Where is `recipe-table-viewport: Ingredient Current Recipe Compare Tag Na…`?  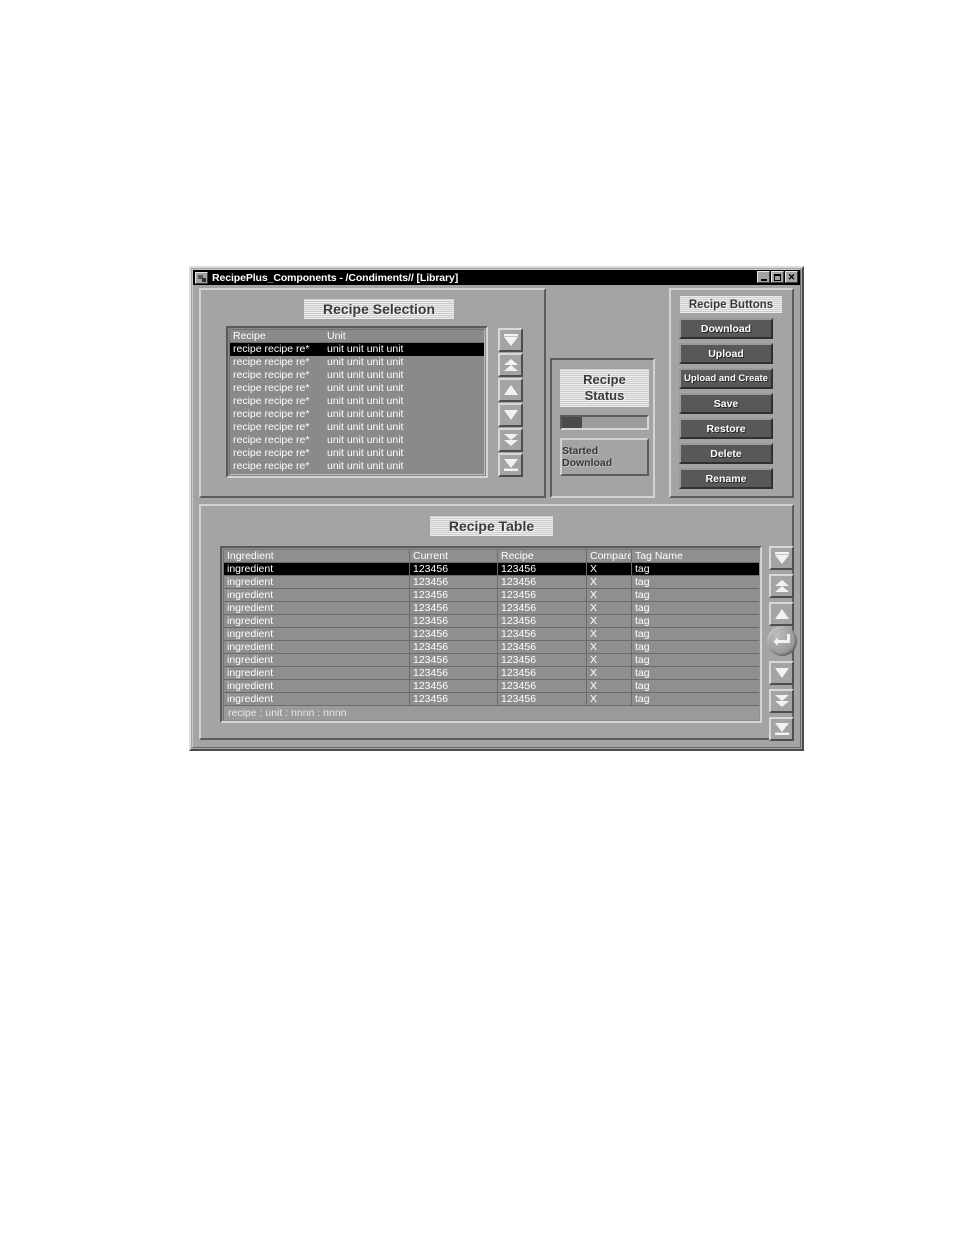
recipe-table-viewport: Ingredient Current Recipe Compare Tag Na… is located at coordinates (491, 634).